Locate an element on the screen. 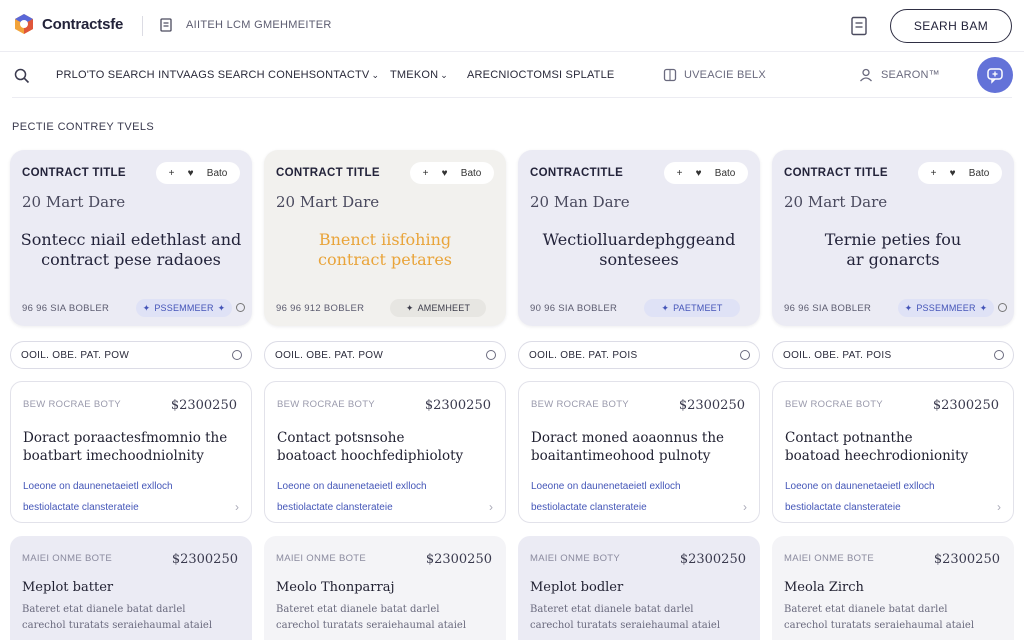 The image size is (1024, 640). contract-meta: 96 96 912 BOBLER is located at coordinates (320, 308).